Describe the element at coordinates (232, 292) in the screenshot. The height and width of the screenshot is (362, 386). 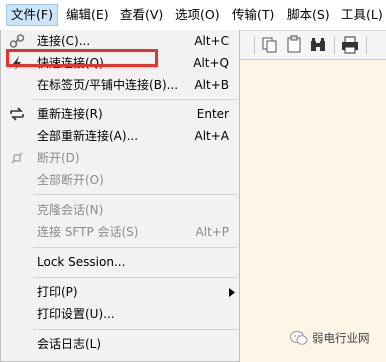
I see `submenu-arrow-icon` at that location.